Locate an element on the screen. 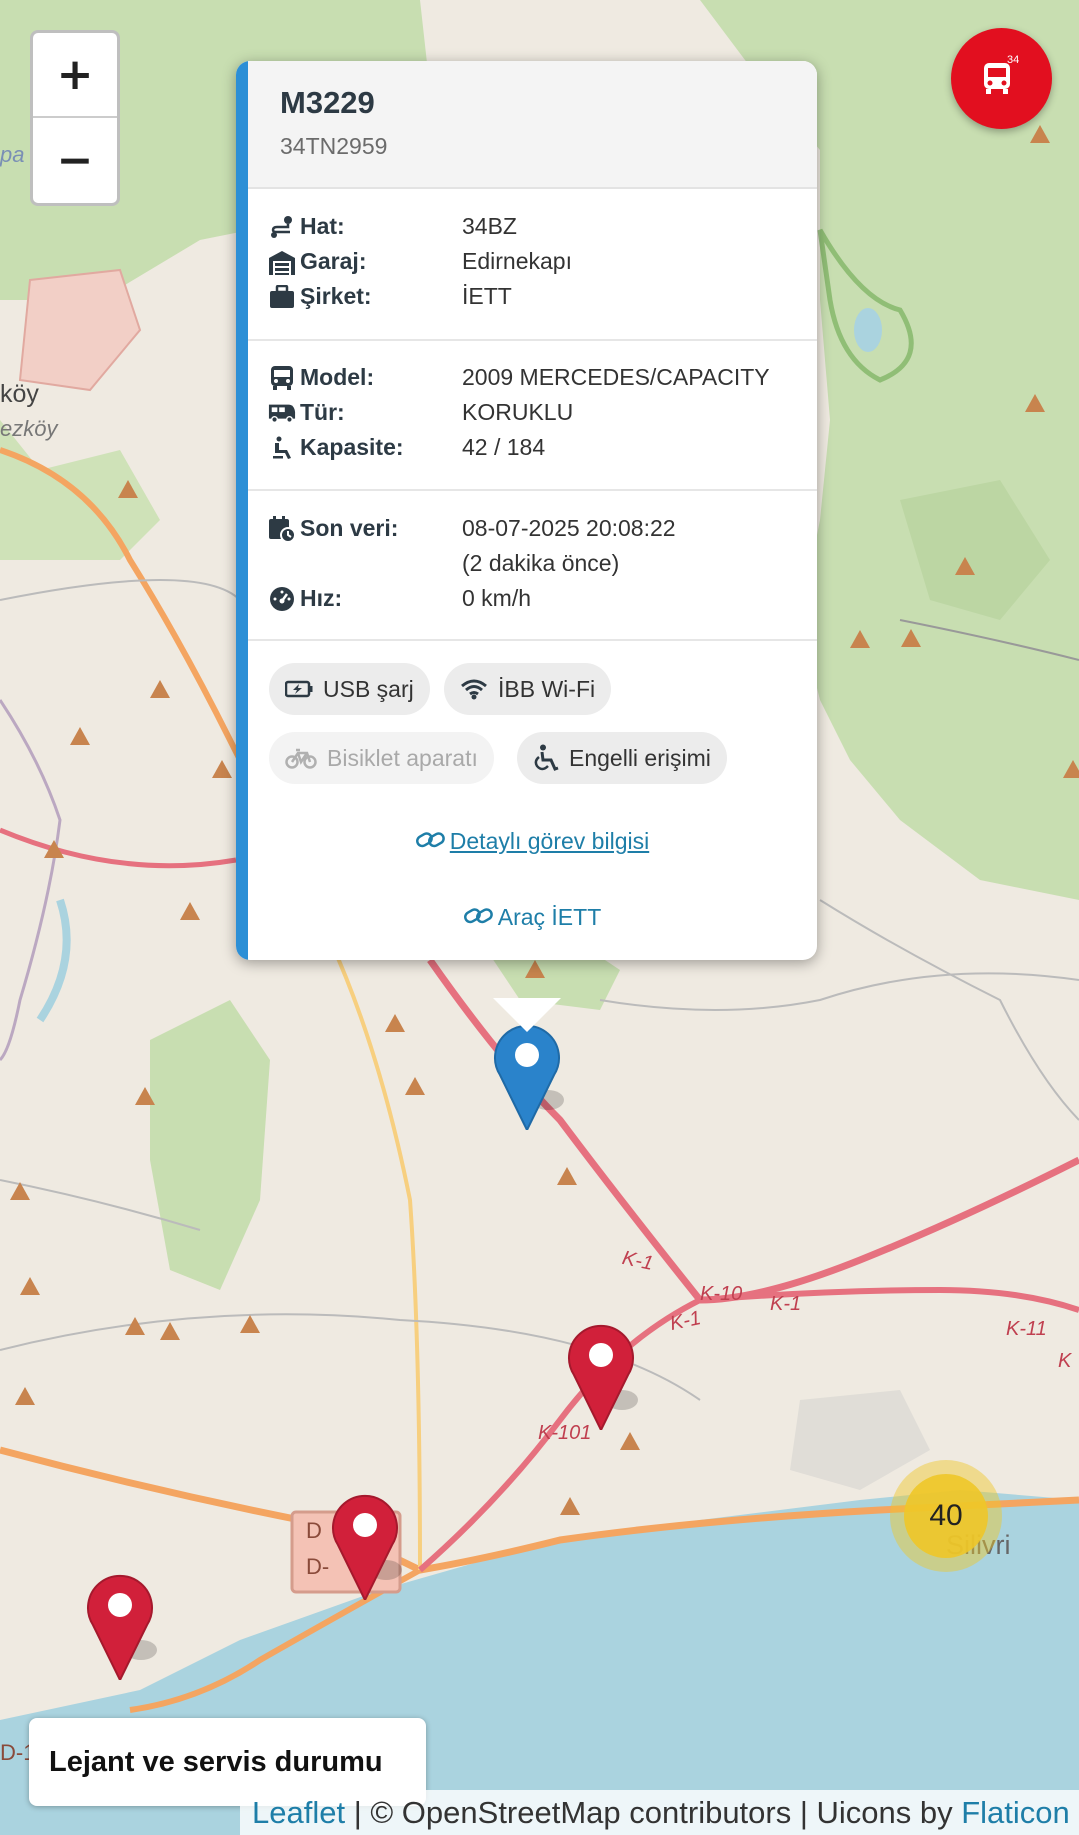  speedometer-icon is located at coordinates (282, 599).